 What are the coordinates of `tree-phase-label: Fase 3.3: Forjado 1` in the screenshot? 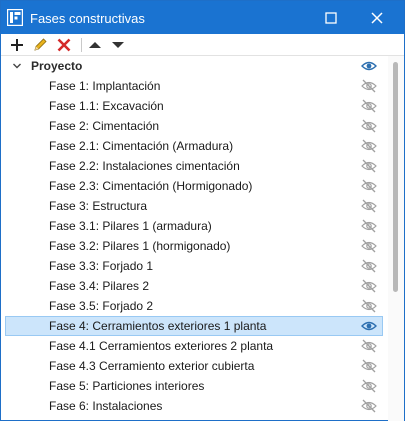 It's located at (101, 266).